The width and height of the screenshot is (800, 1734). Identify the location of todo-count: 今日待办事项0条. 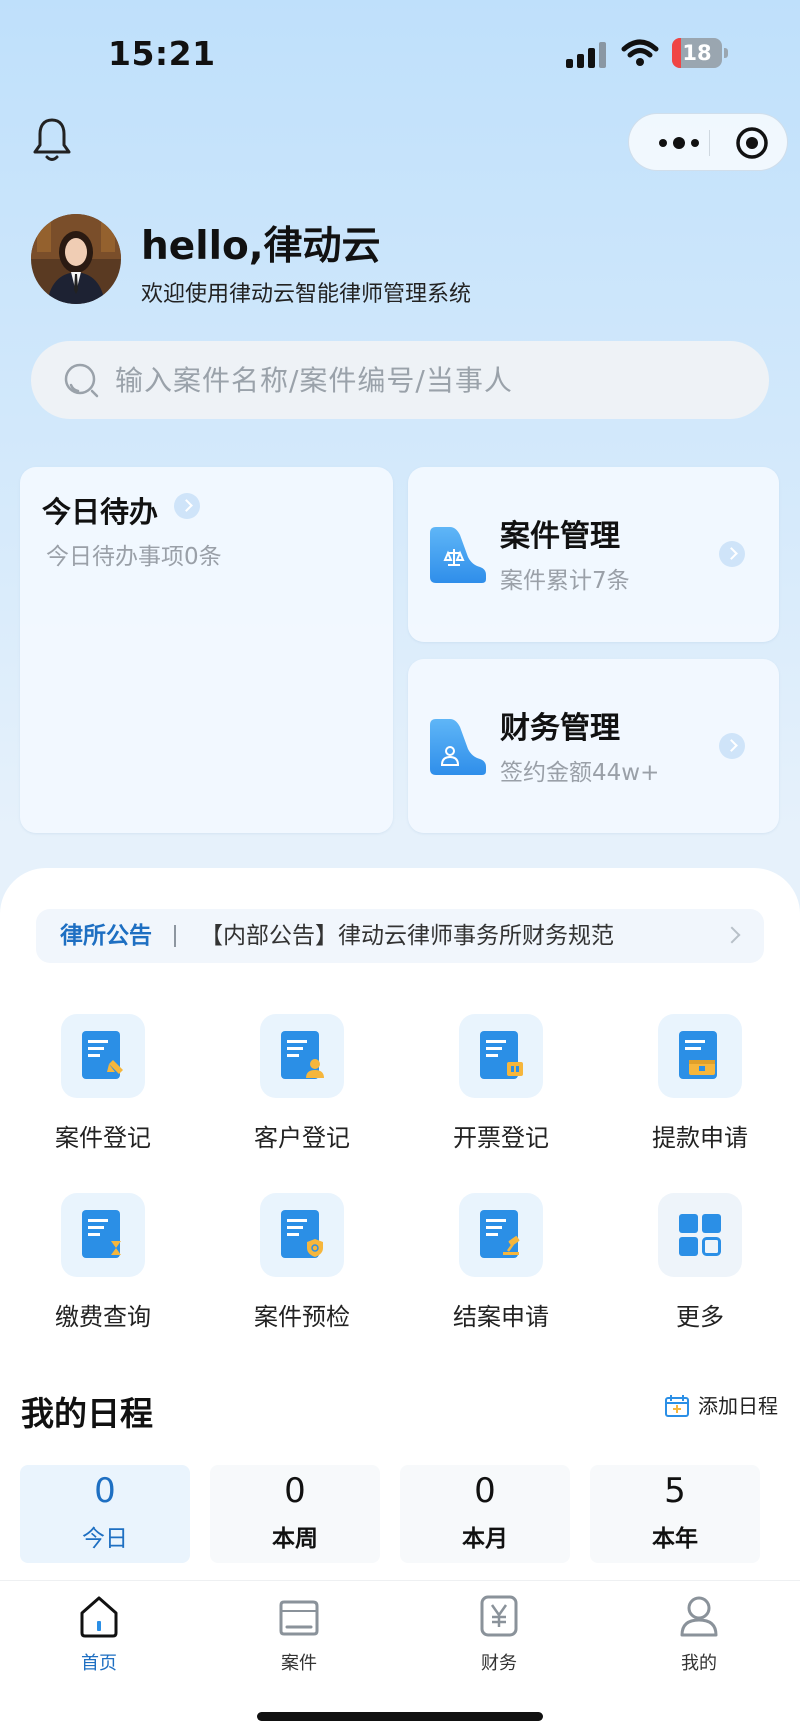
(134, 557).